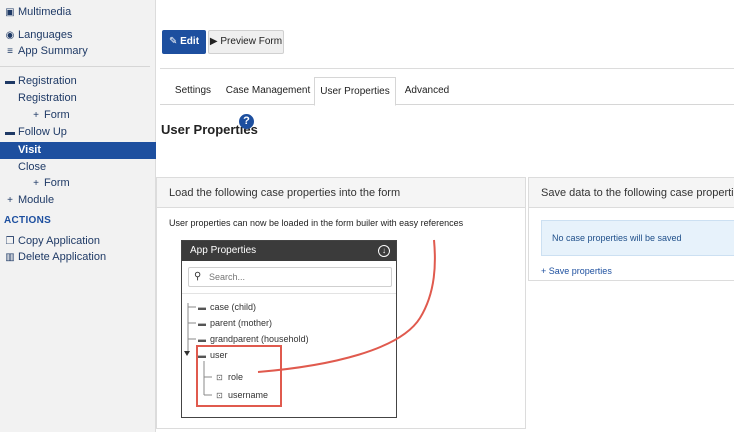 The height and width of the screenshot is (432, 734). I want to click on plus-icon: +, so click(544, 271).